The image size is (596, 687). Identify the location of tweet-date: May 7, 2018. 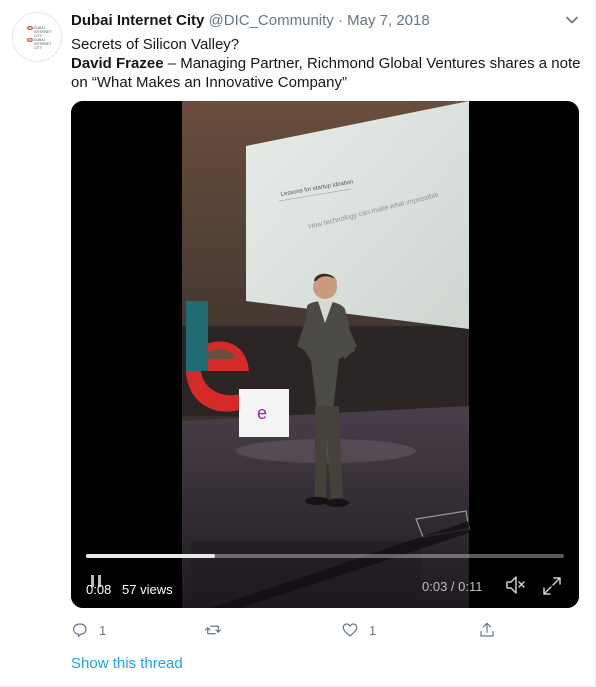
(388, 20).